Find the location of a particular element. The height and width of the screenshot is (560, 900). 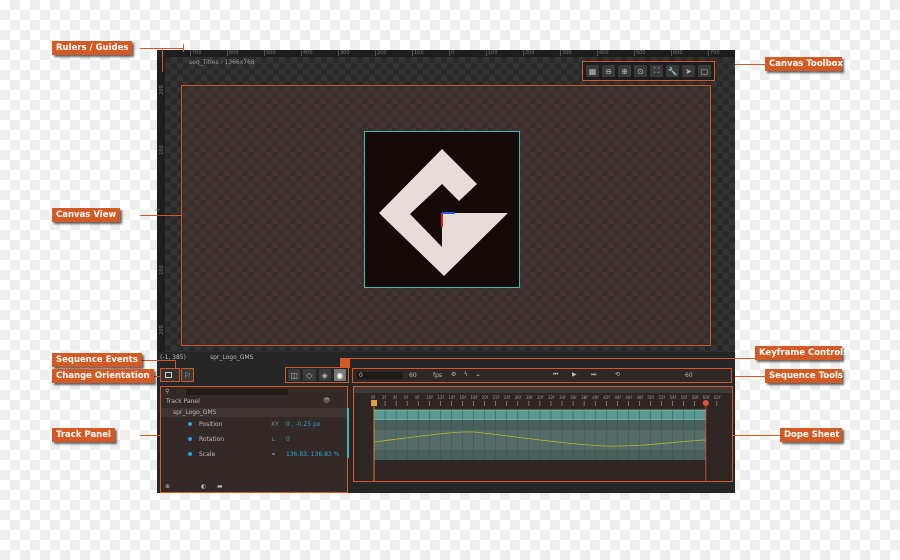

frame-label: 28f is located at coordinates (529, 397).